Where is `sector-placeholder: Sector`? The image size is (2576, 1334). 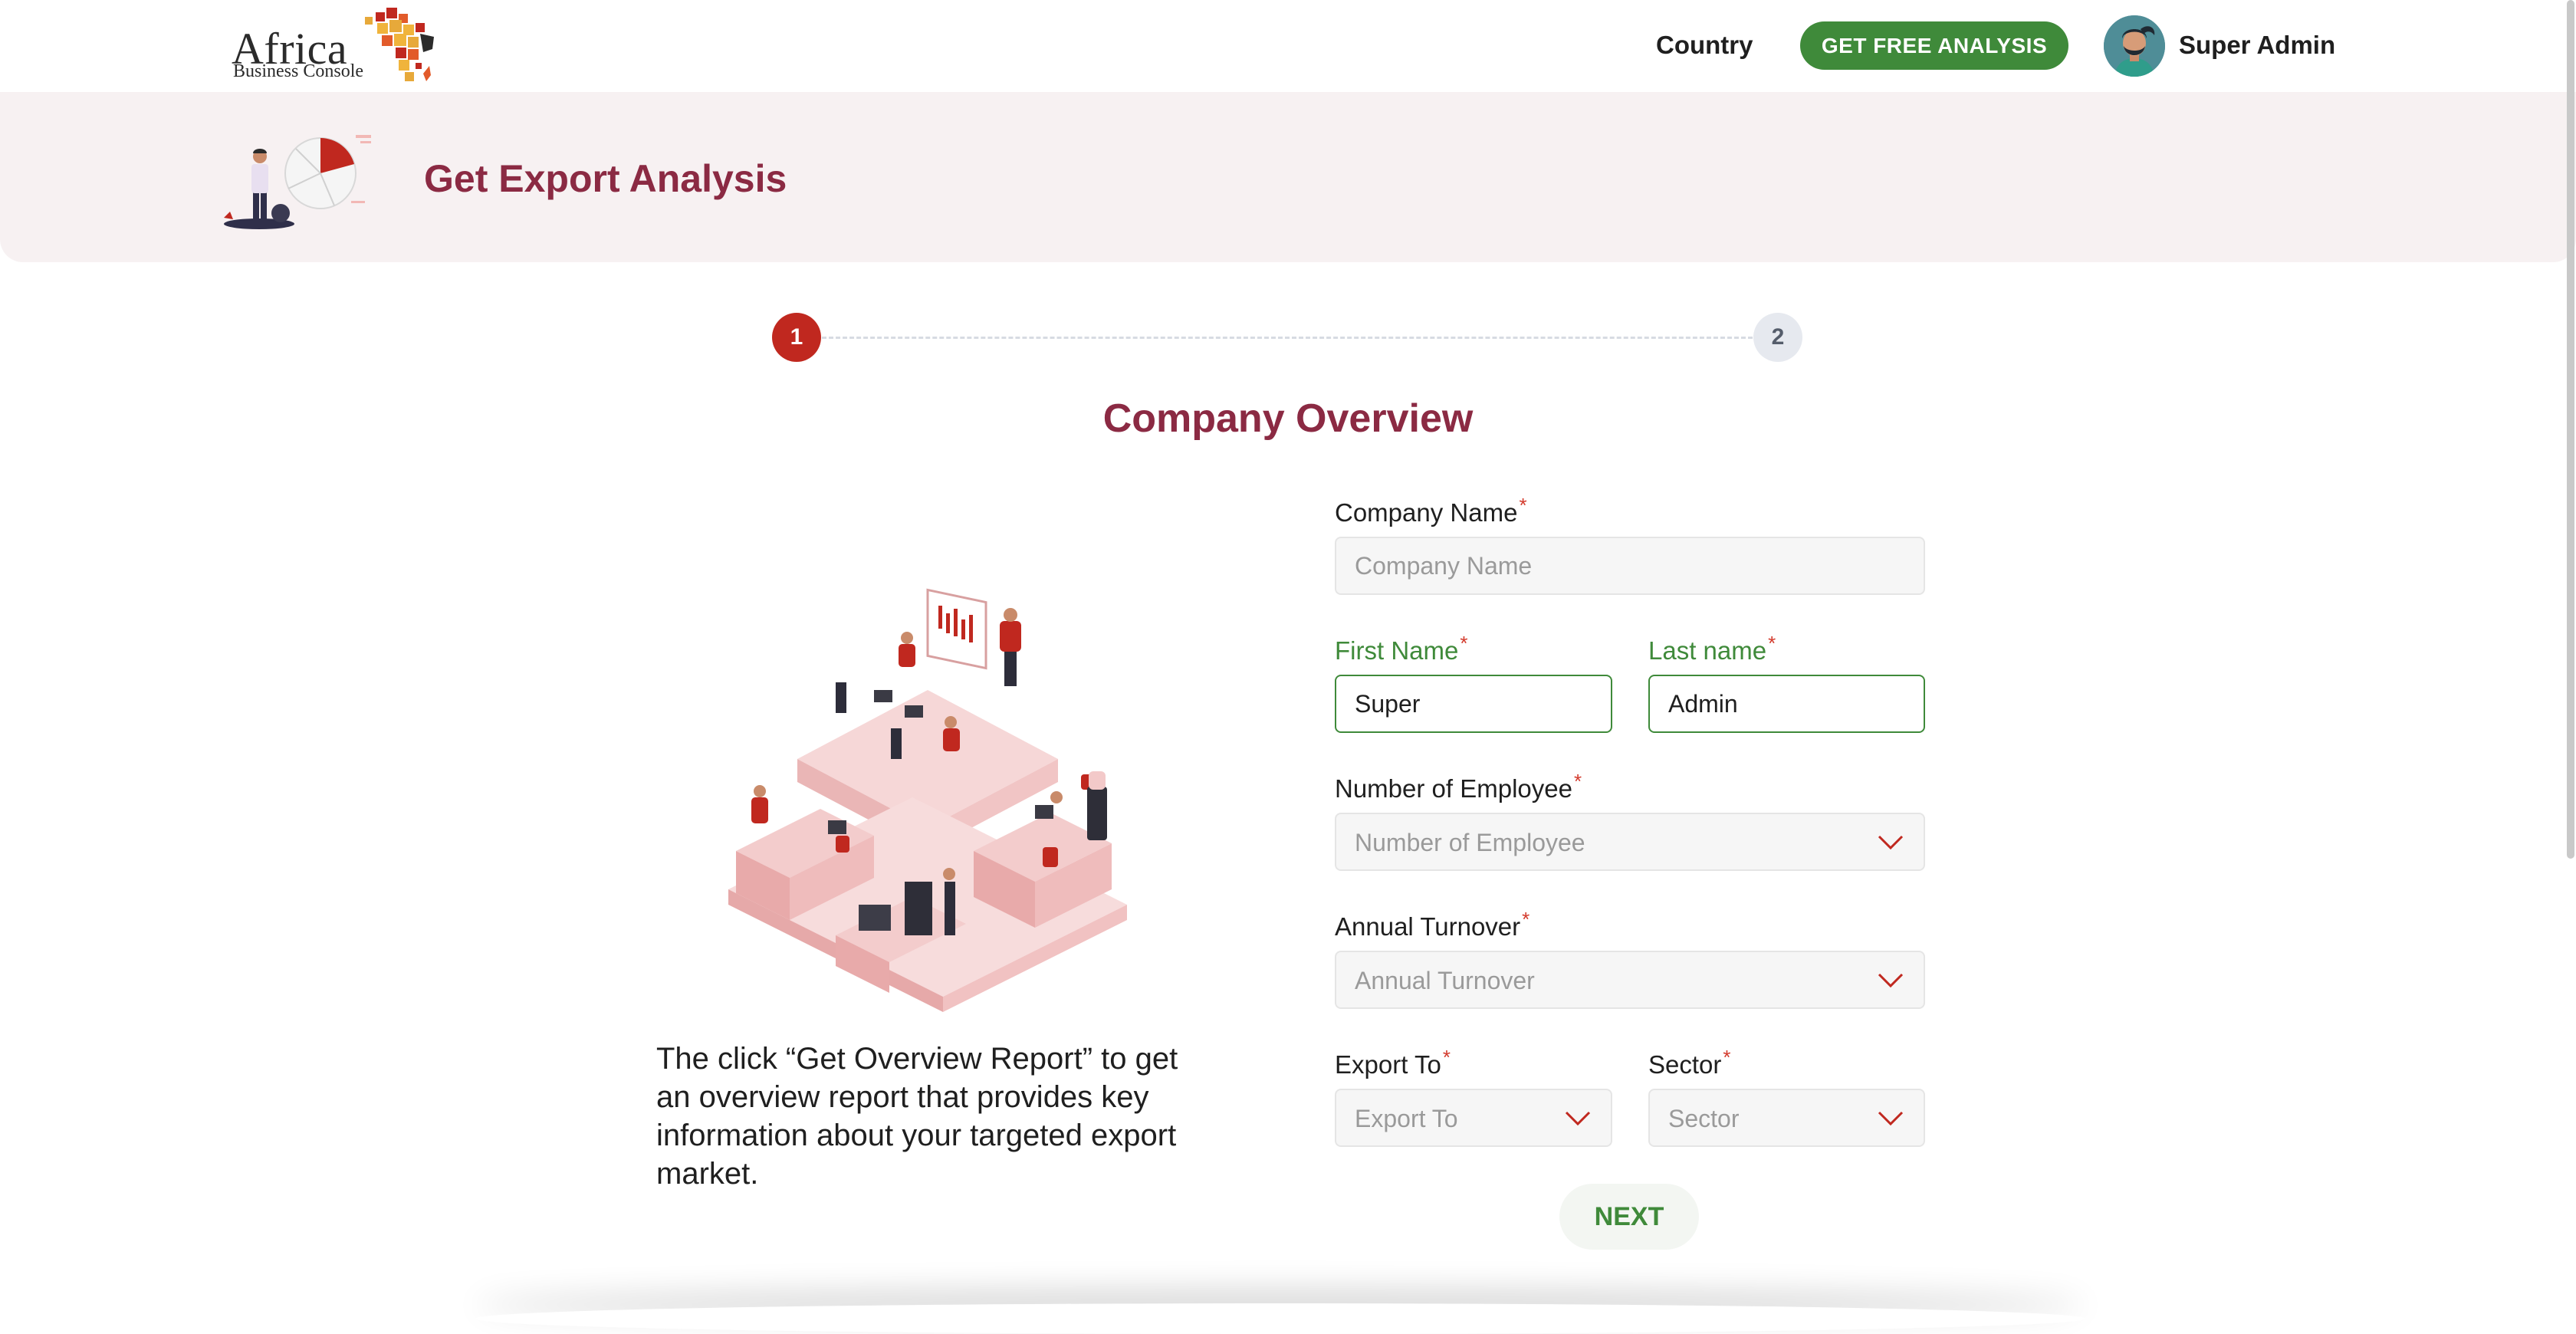 sector-placeholder: Sector is located at coordinates (1704, 1119).